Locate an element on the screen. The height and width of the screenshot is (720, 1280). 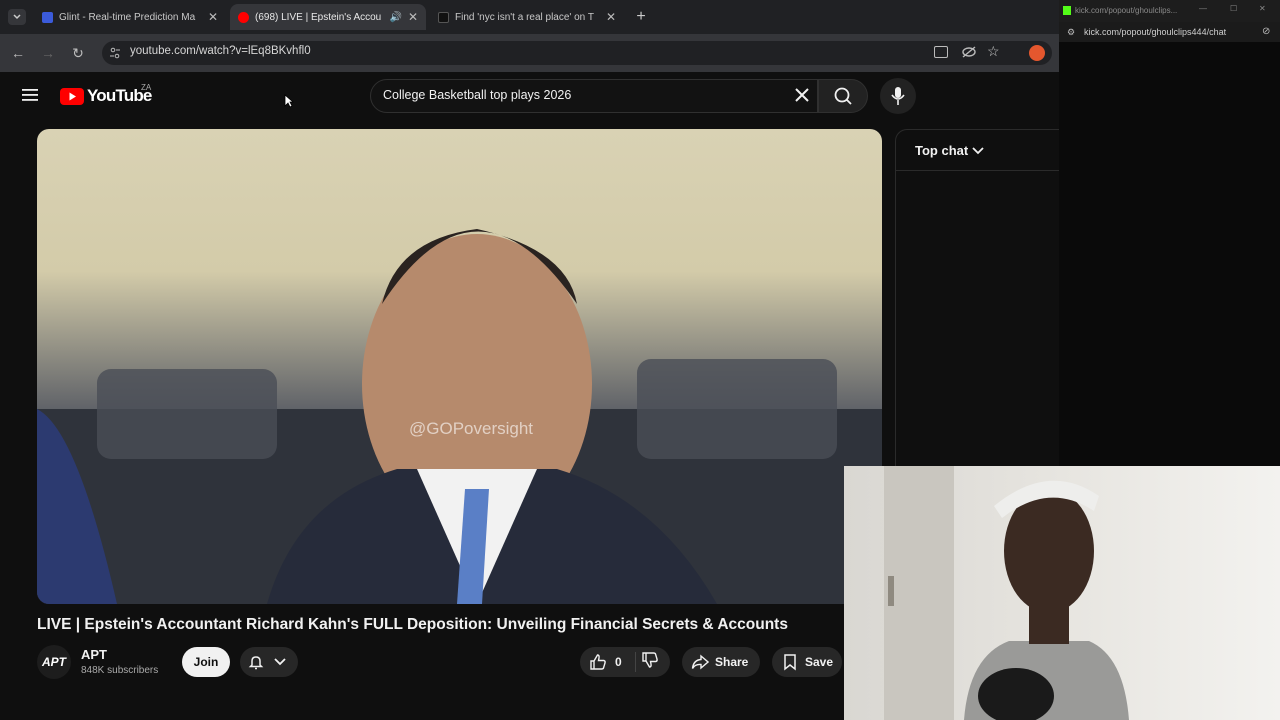
back-button: ← is located at coordinates (18, 53).